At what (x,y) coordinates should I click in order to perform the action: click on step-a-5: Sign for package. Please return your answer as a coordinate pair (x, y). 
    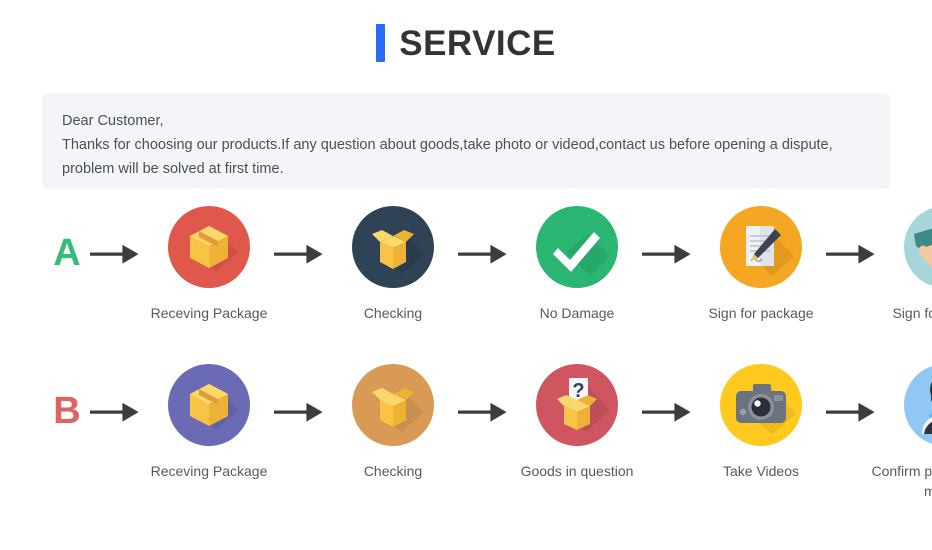
    Looking at the image, I should click on (906, 264).